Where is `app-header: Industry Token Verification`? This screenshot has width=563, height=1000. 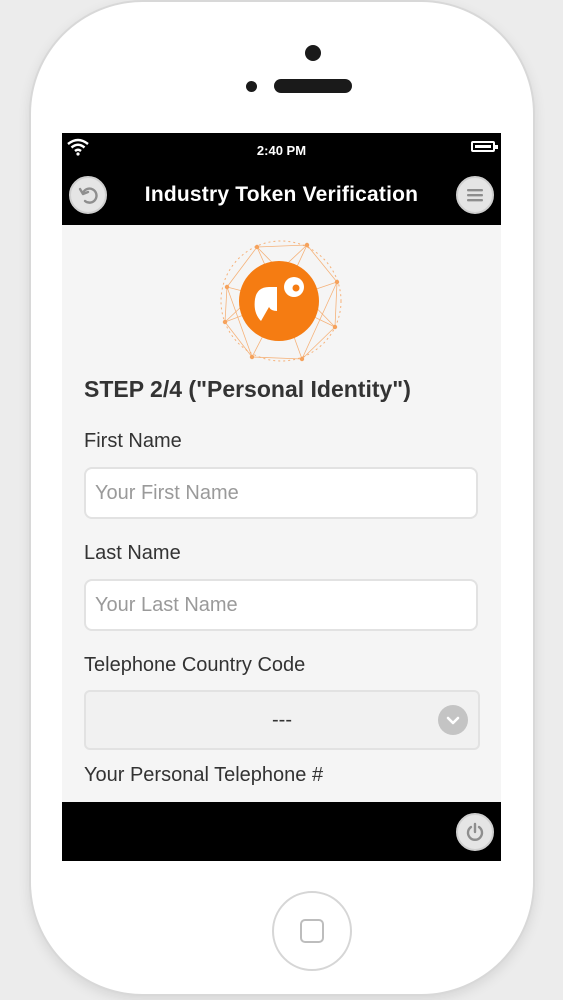 app-header: Industry Token Verification is located at coordinates (281, 196).